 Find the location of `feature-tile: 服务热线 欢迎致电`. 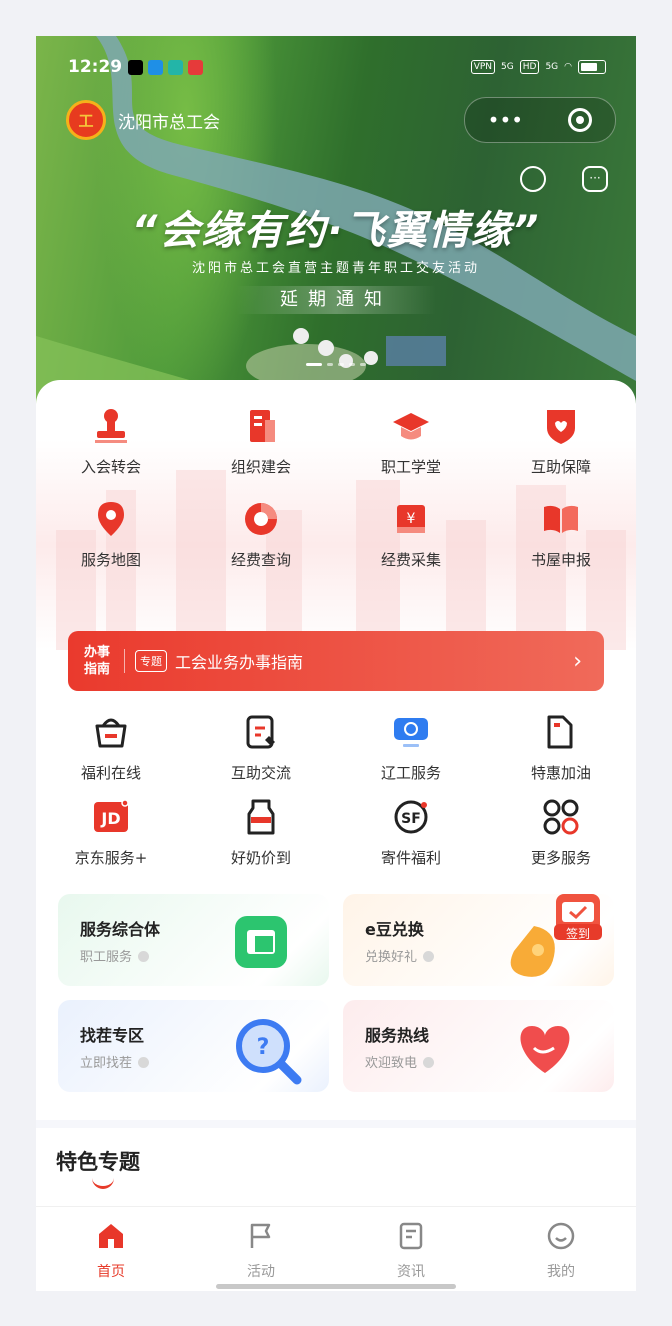

feature-tile: 服务热线 欢迎致电 is located at coordinates (478, 1046).